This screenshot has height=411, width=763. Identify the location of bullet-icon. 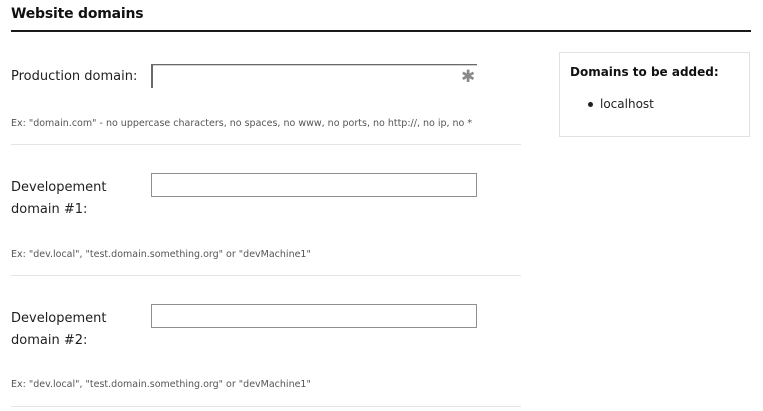
(590, 104).